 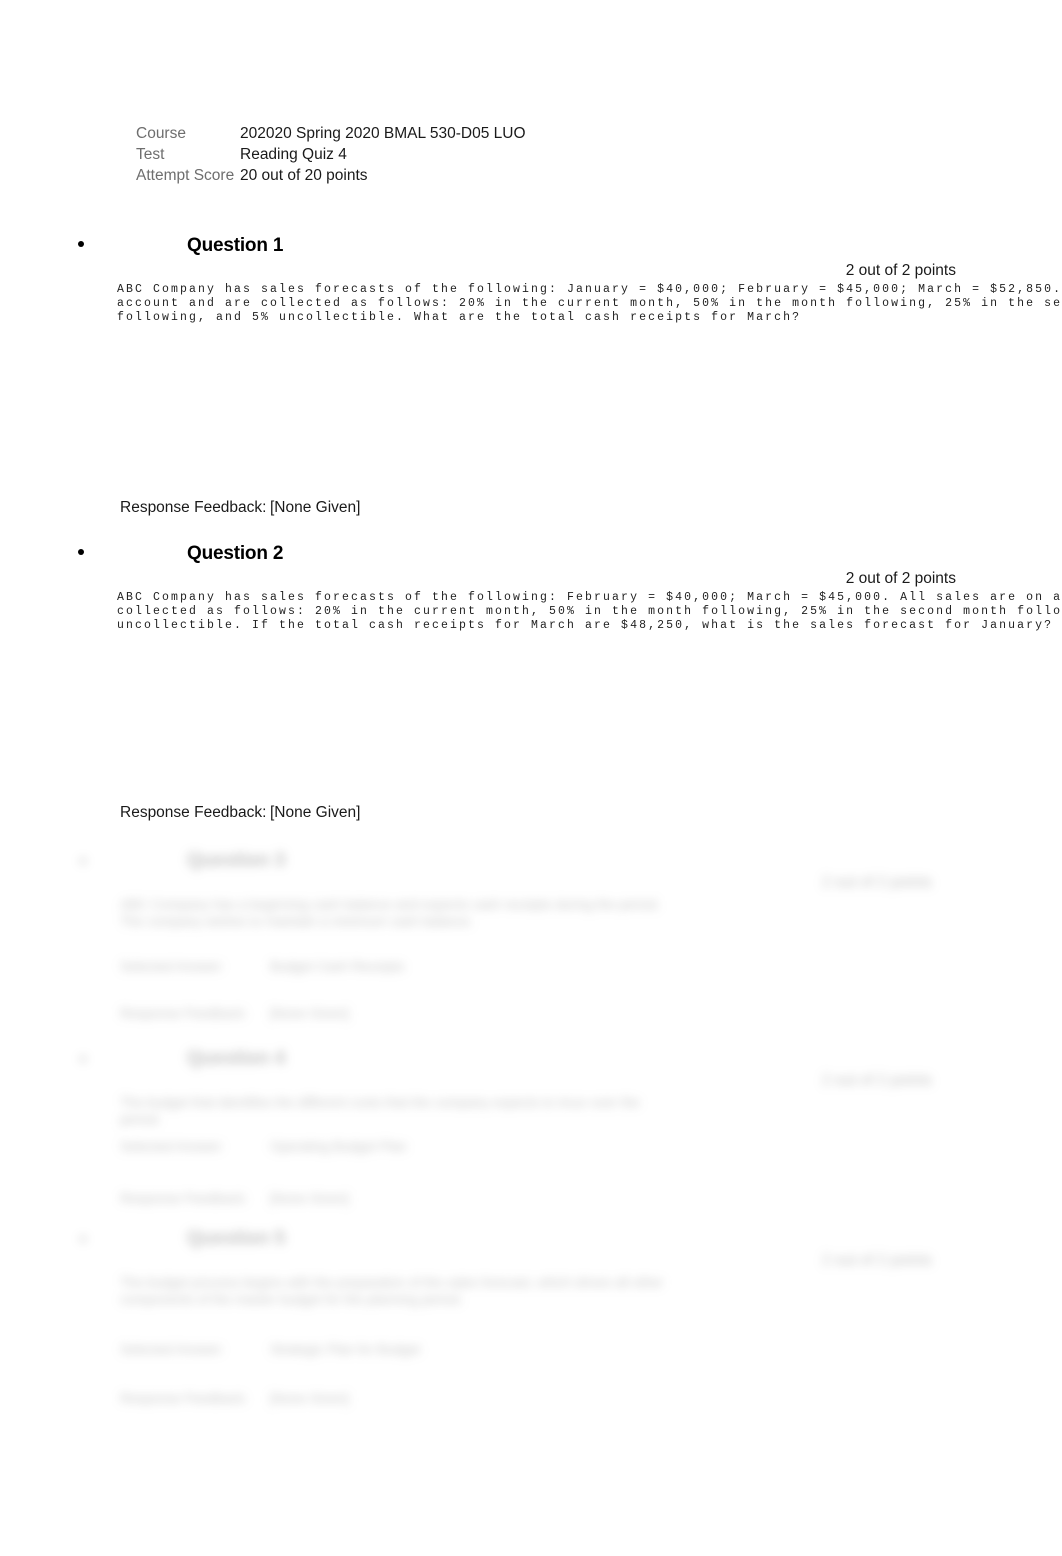 I want to click on meta-value-course: 202020 Spring 2020 BMAL 530-D05 LUO, so click(x=383, y=133).